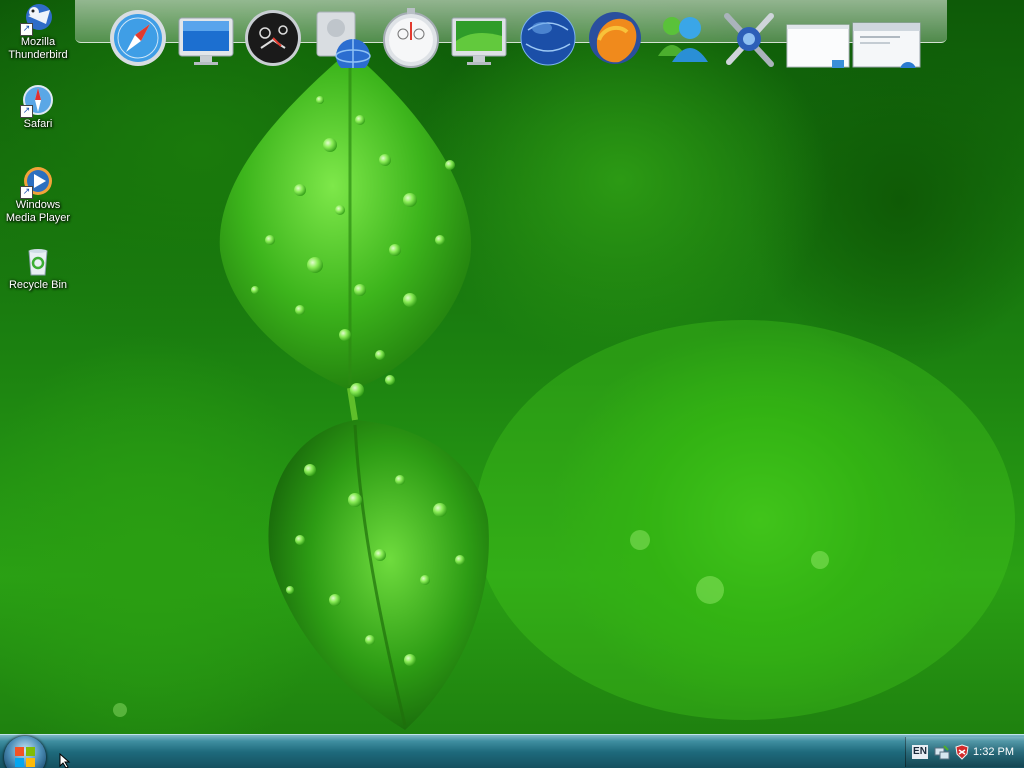 This screenshot has height=768, width=1024. I want to click on dock-item-safari, so click(138, 37).